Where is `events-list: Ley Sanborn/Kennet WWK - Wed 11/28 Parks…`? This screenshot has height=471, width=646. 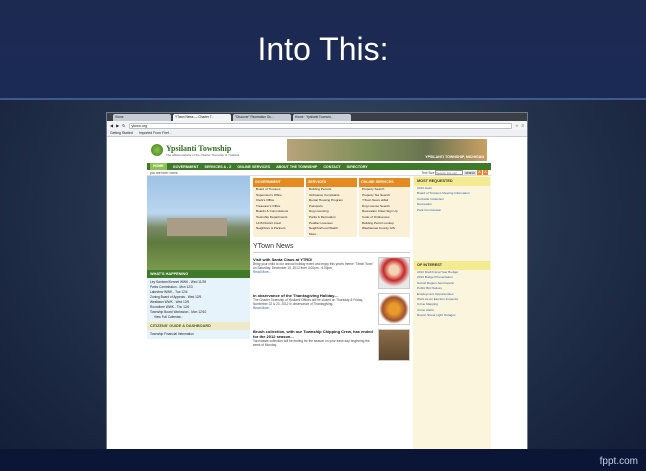
events-list: Ley Sanborn/Kennet WWK - Wed 11/28 Parks… is located at coordinates (198, 300).